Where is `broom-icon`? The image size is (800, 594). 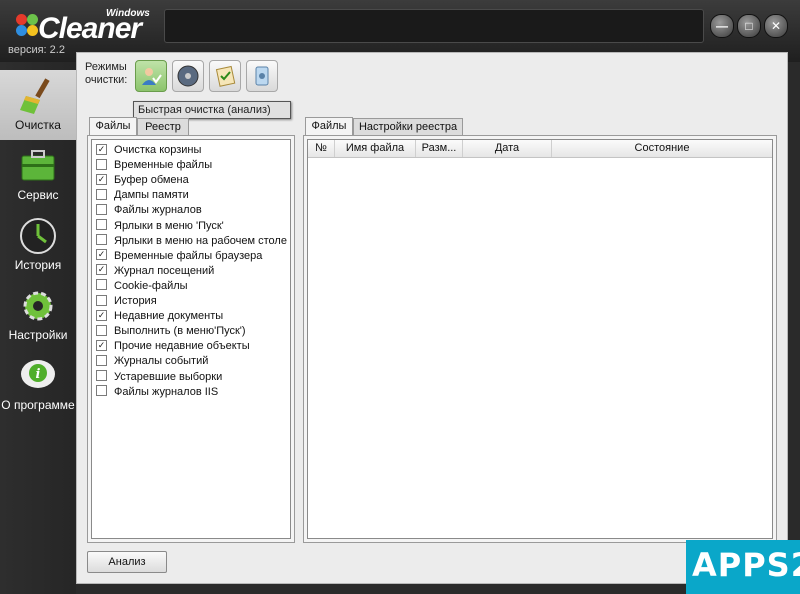 broom-icon is located at coordinates (35, 96).